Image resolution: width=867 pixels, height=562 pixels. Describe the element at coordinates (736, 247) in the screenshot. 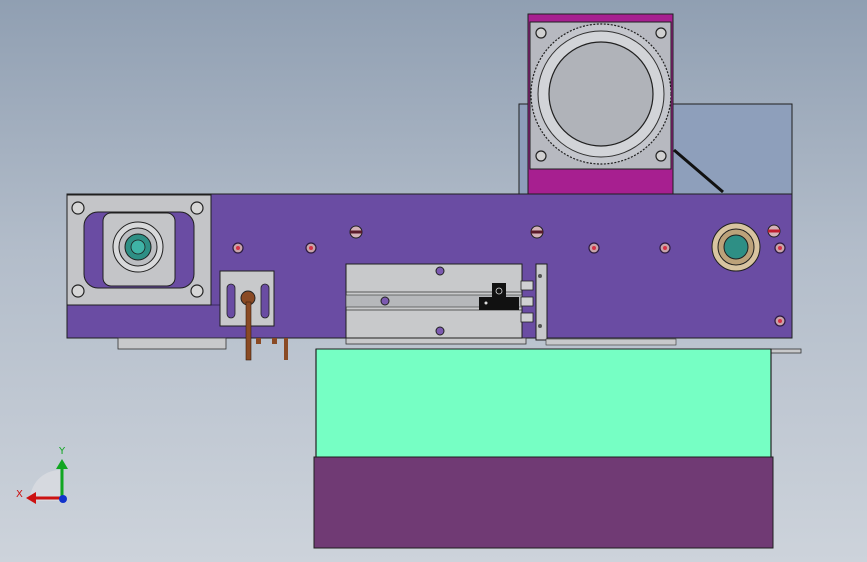

I see `right-bearing-inner` at that location.